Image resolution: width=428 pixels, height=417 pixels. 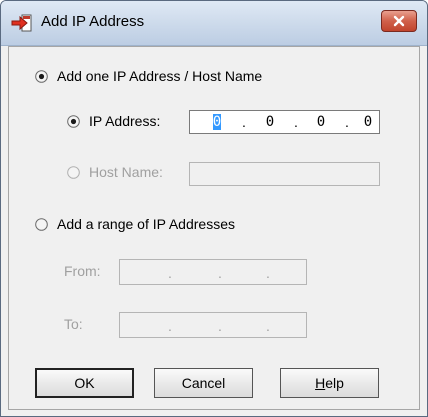 I want to click on to-label: To:, so click(x=73, y=324).